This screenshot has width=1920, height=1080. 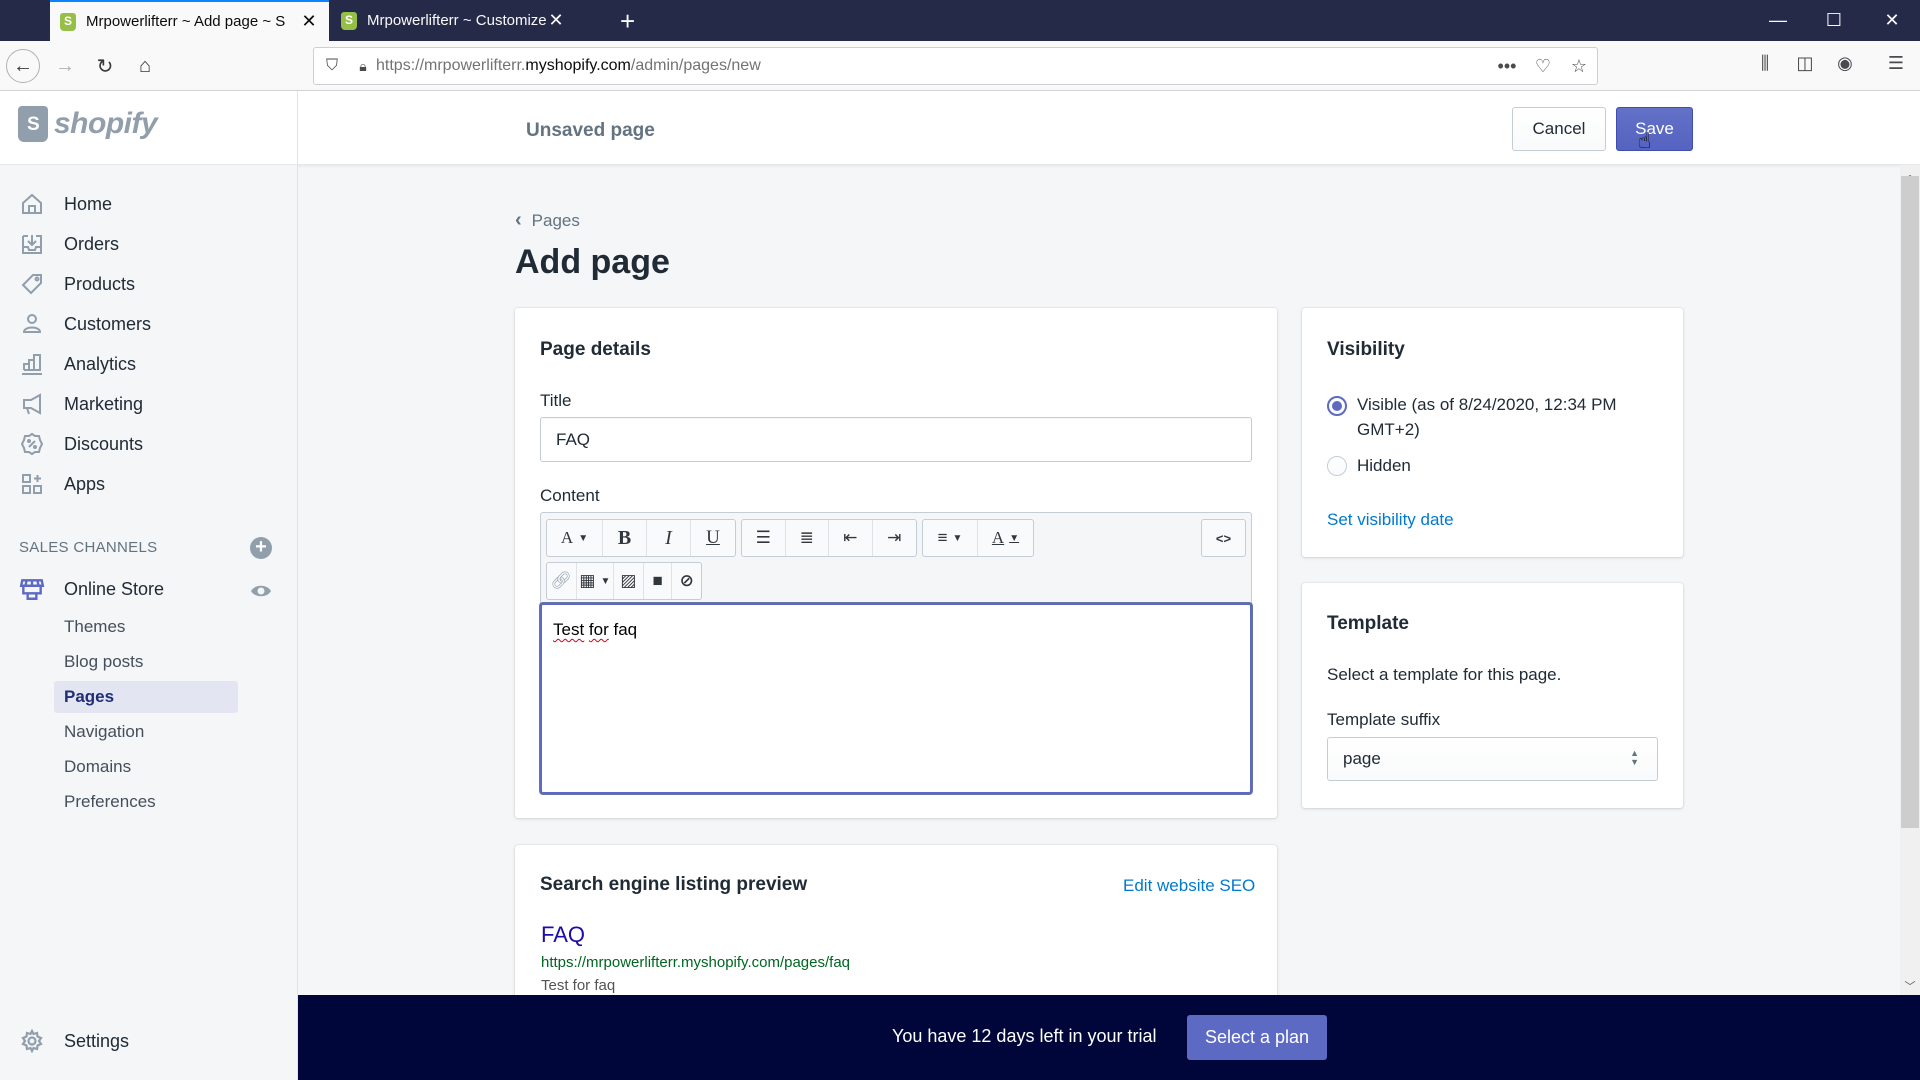 I want to click on sidebar-subitem-domains: Domains, so click(x=146, y=767).